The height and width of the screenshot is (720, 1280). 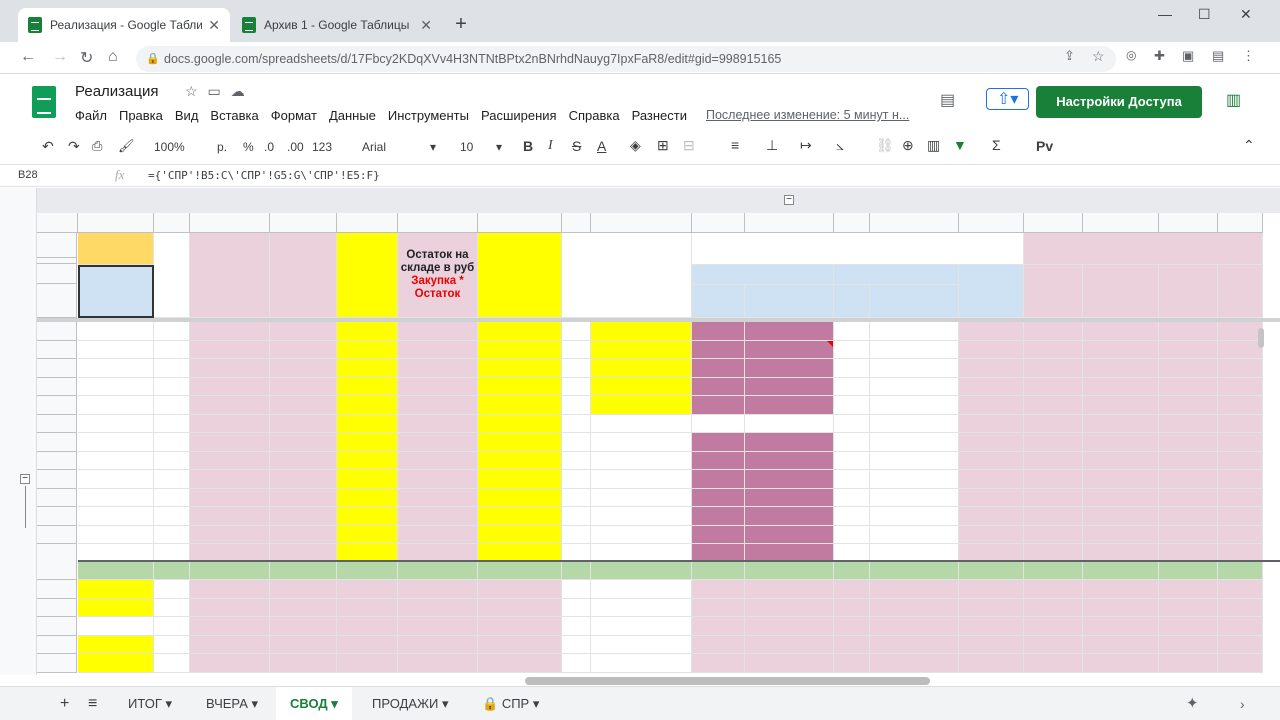 I want to click on browser-tab-active: Реализация - Google Таблицы ✕, so click(x=124, y=25).